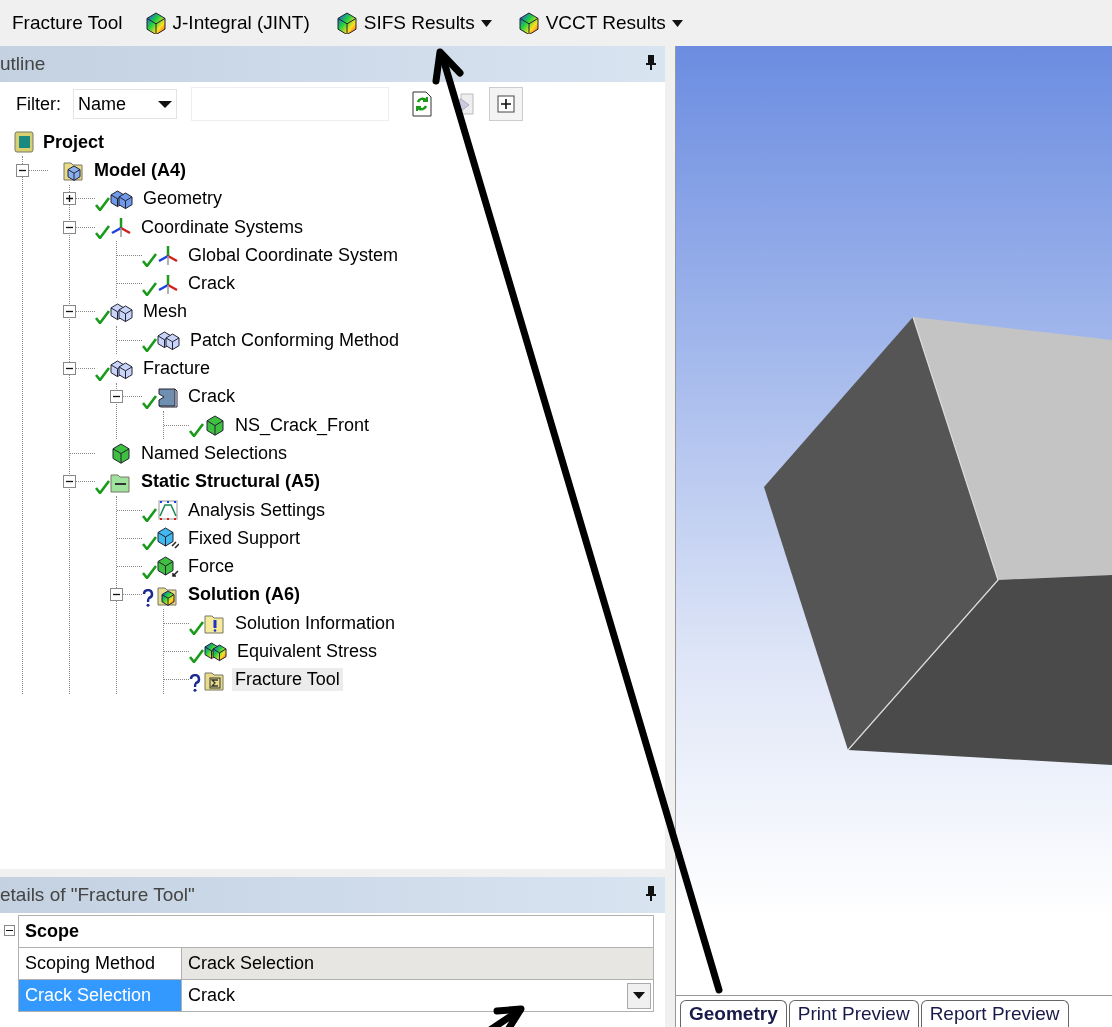 Image resolution: width=1112 pixels, height=1027 pixels. I want to click on view-tab: Geometry, so click(733, 1013).